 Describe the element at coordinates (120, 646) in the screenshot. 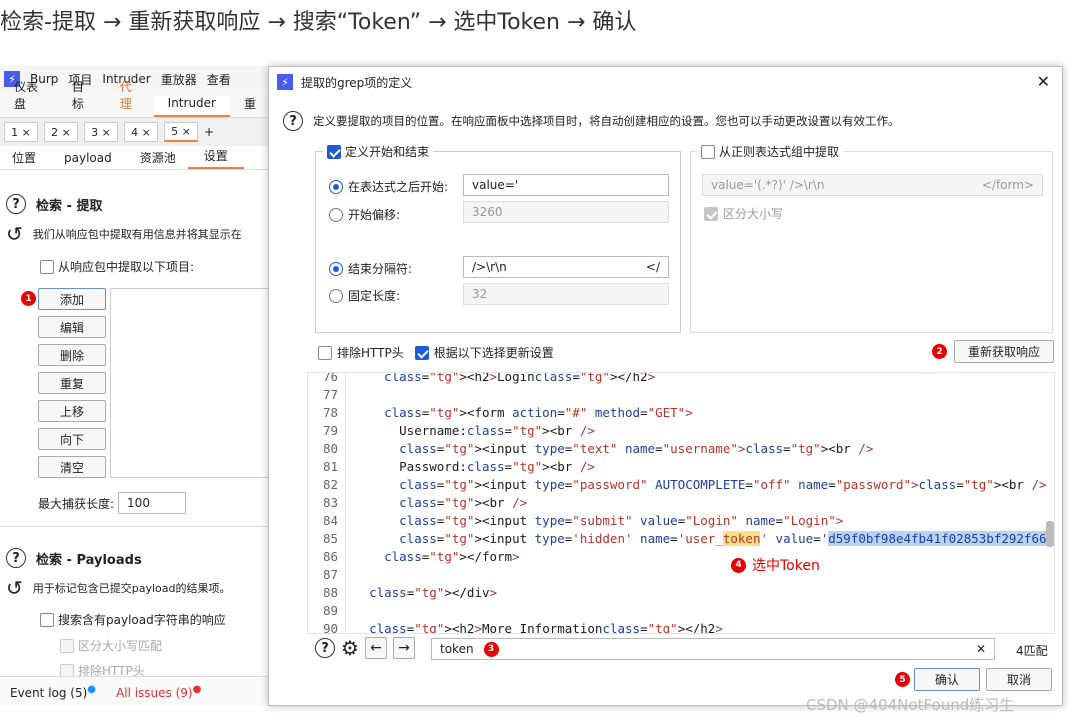

I see `case-match-label: 区分大小写匹配` at that location.